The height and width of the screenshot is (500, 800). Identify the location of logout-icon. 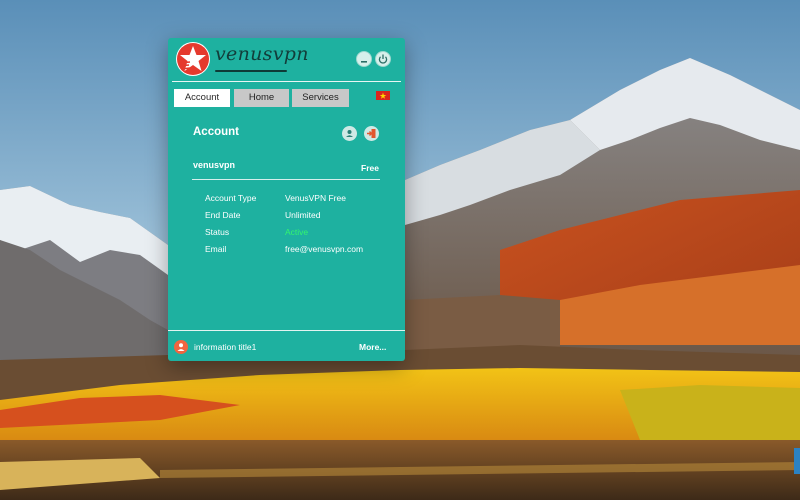
(371, 133).